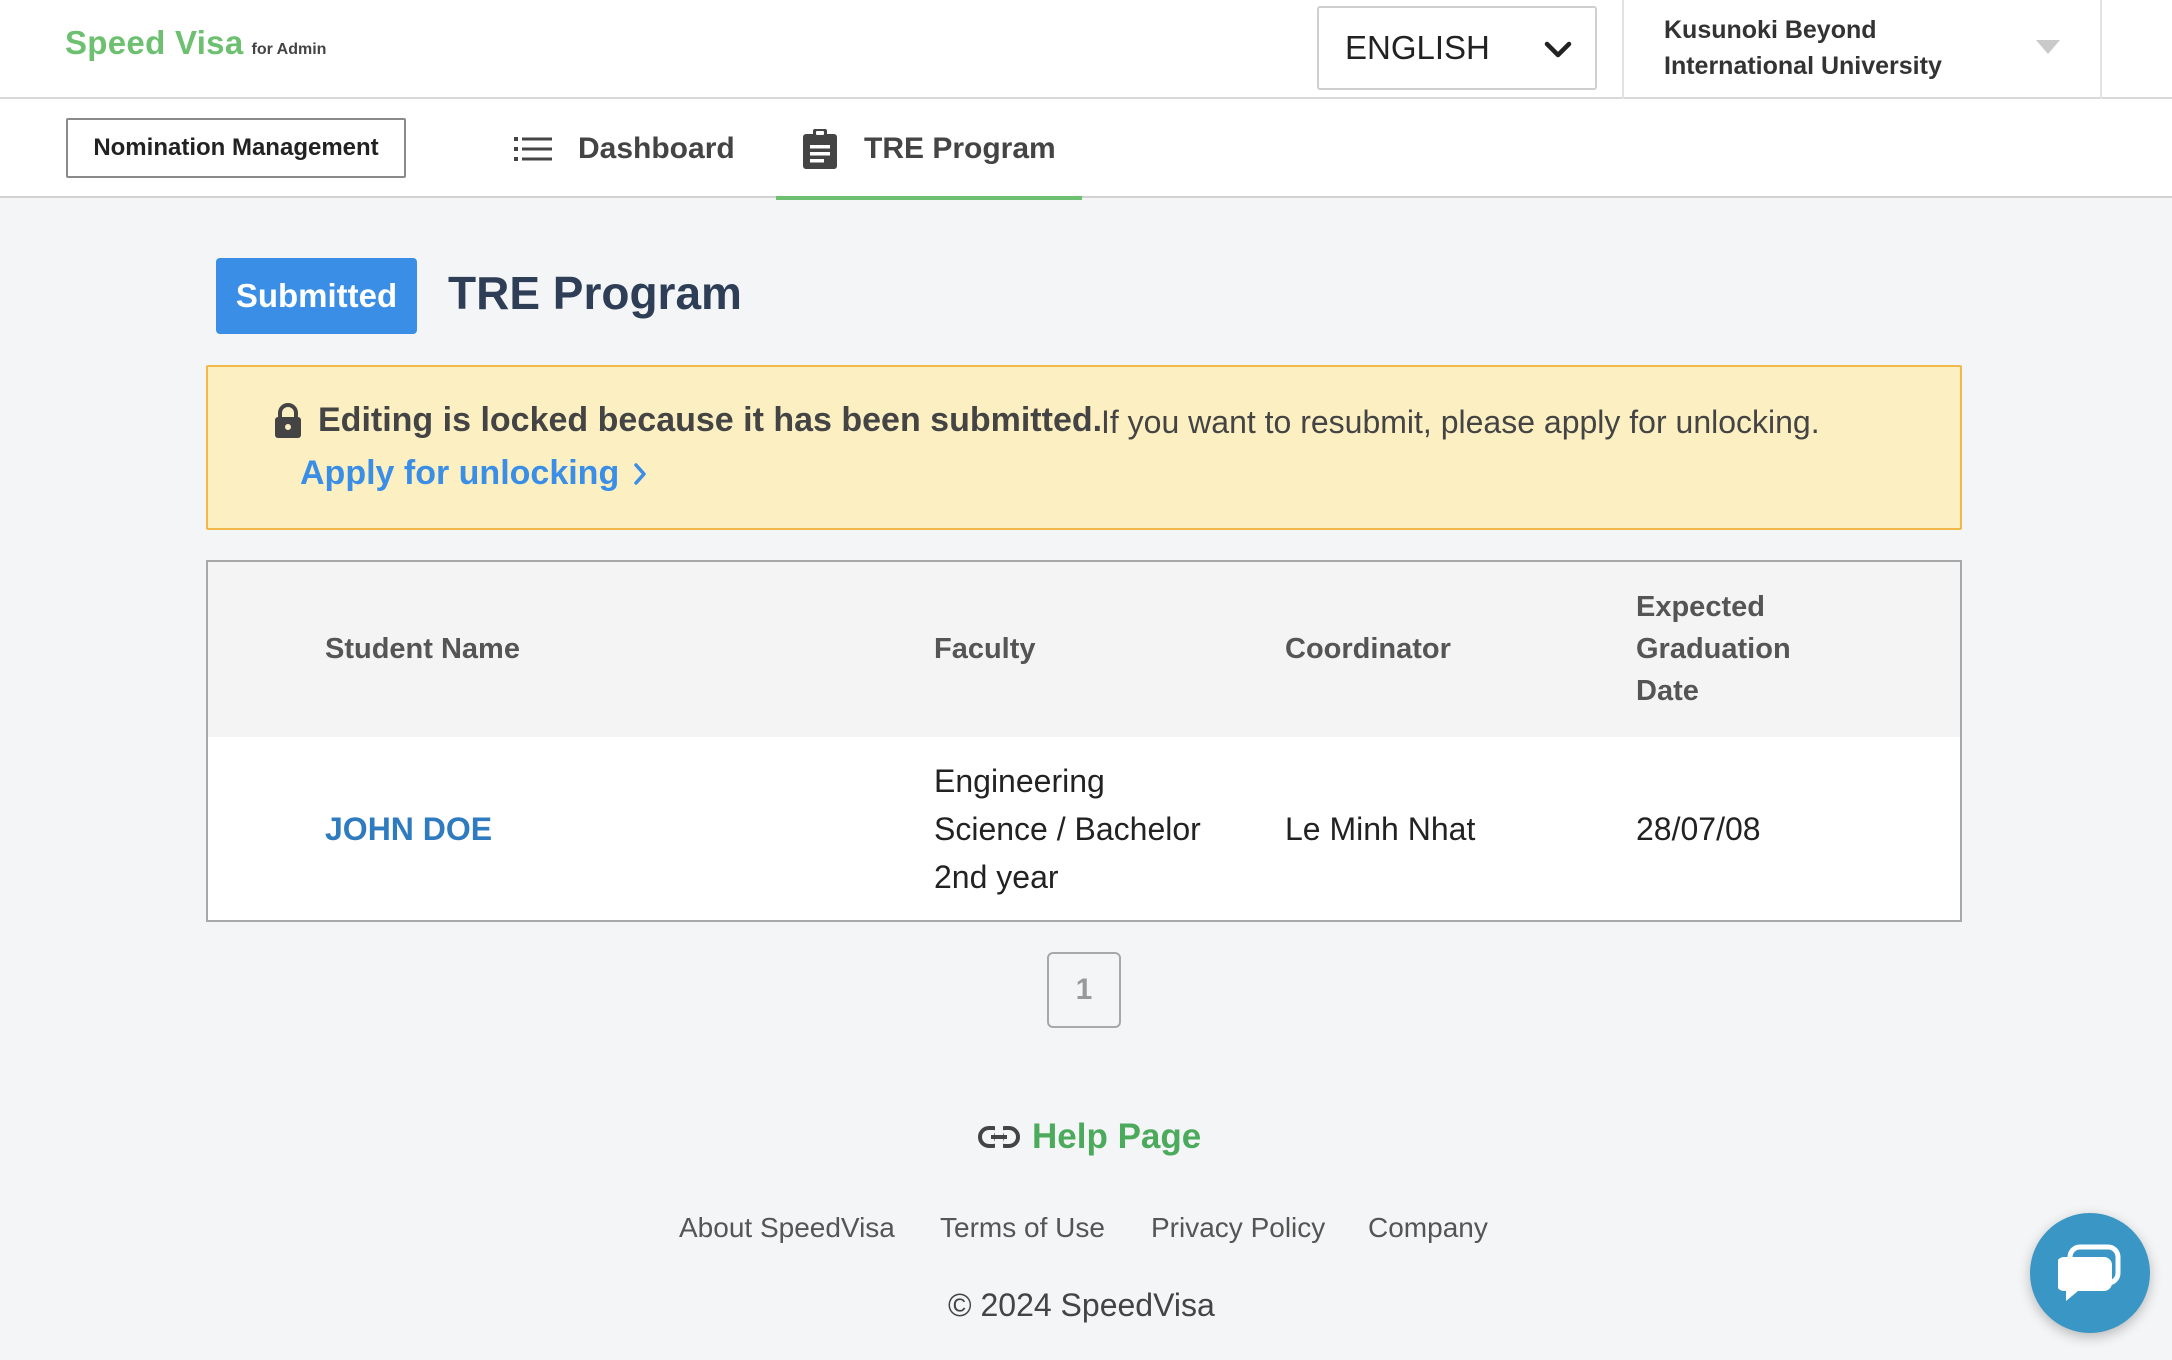 The height and width of the screenshot is (1360, 2172). What do you see at coordinates (1238, 1228) in the screenshot?
I see `footer-link-privacy: Privacy Policy` at bounding box center [1238, 1228].